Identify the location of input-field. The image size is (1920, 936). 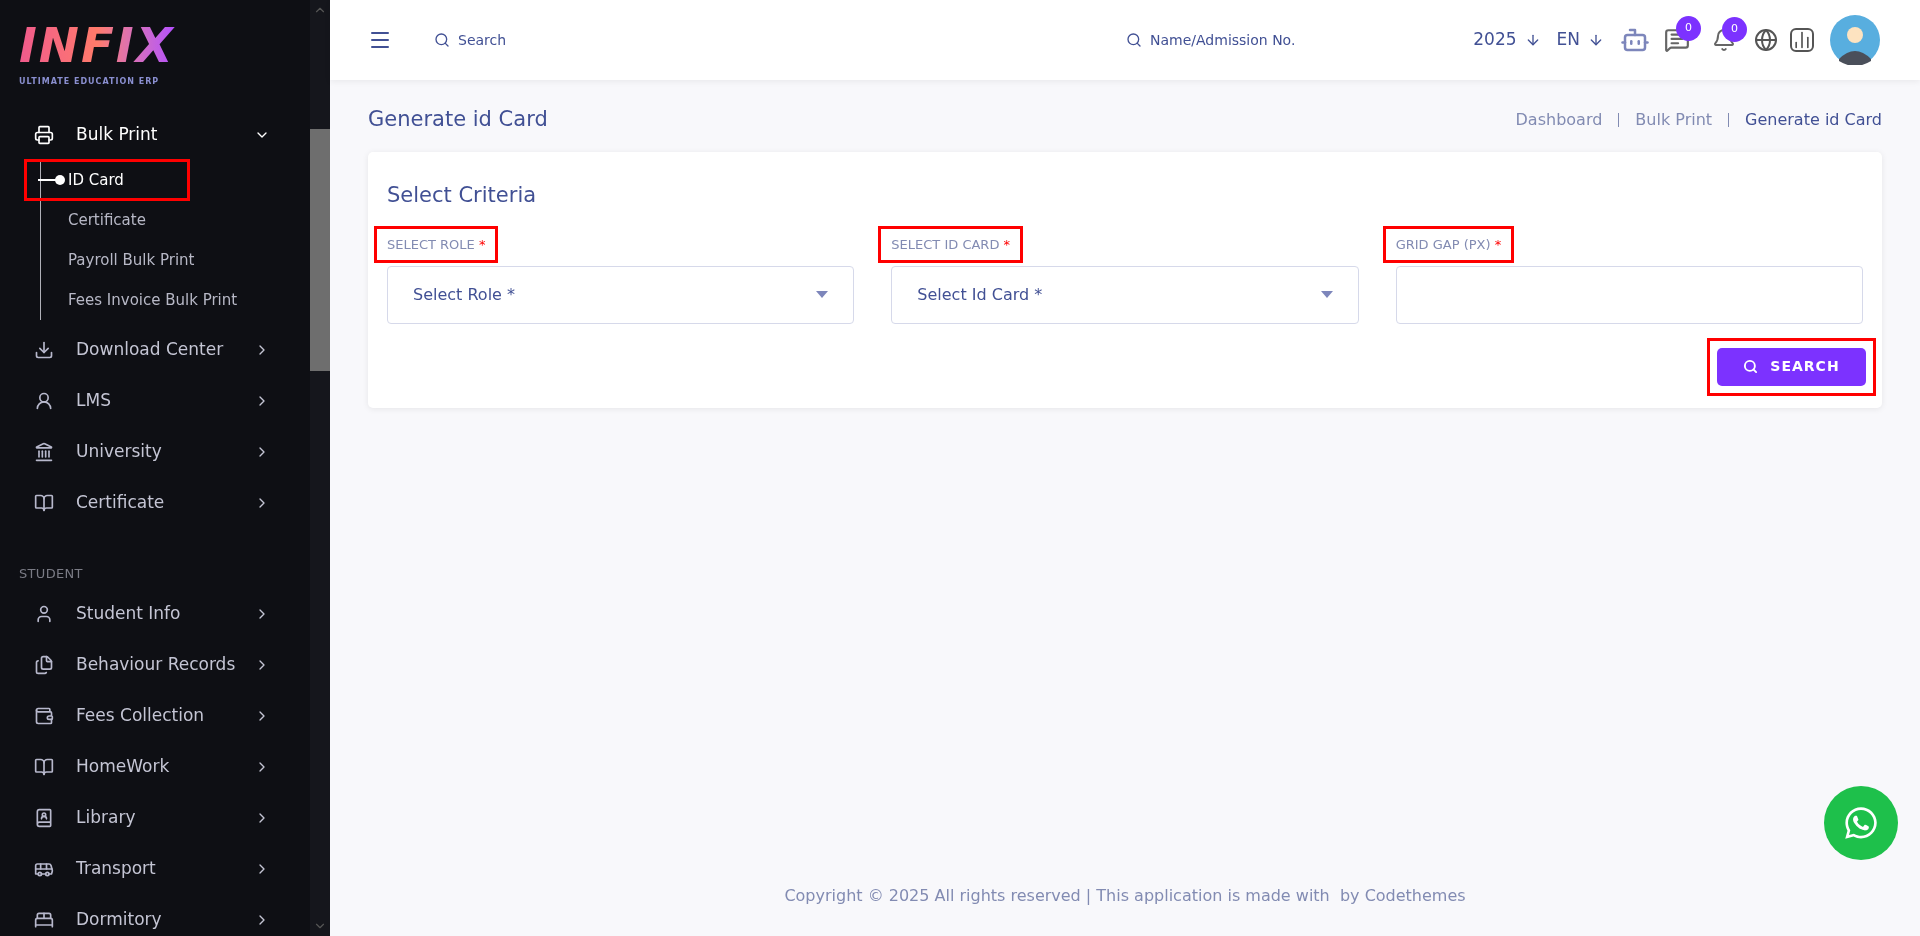
(1629, 294).